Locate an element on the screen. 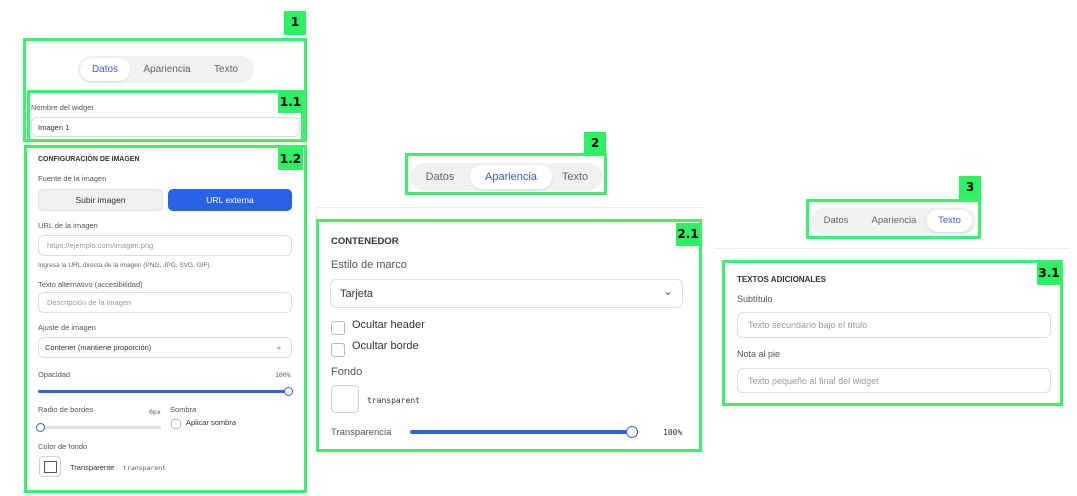  panel3-tab-texto: Texto is located at coordinates (949, 221).